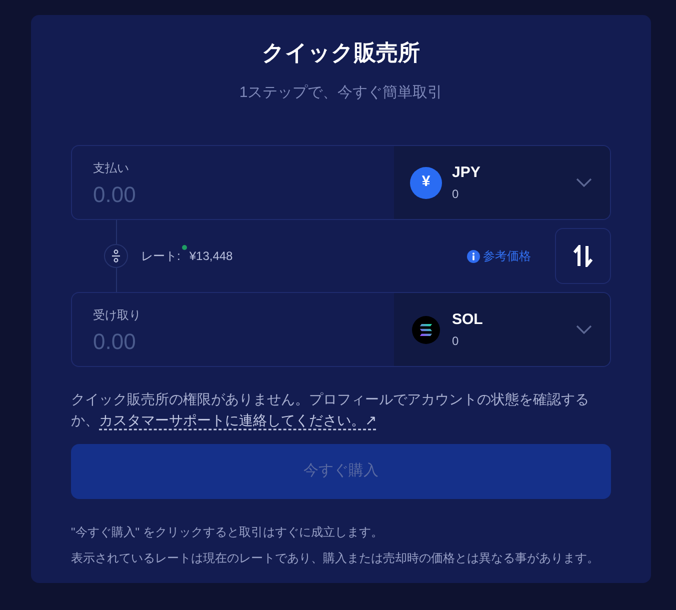 Image resolution: width=676 pixels, height=610 pixels. I want to click on rate-label: レート:, so click(160, 256).